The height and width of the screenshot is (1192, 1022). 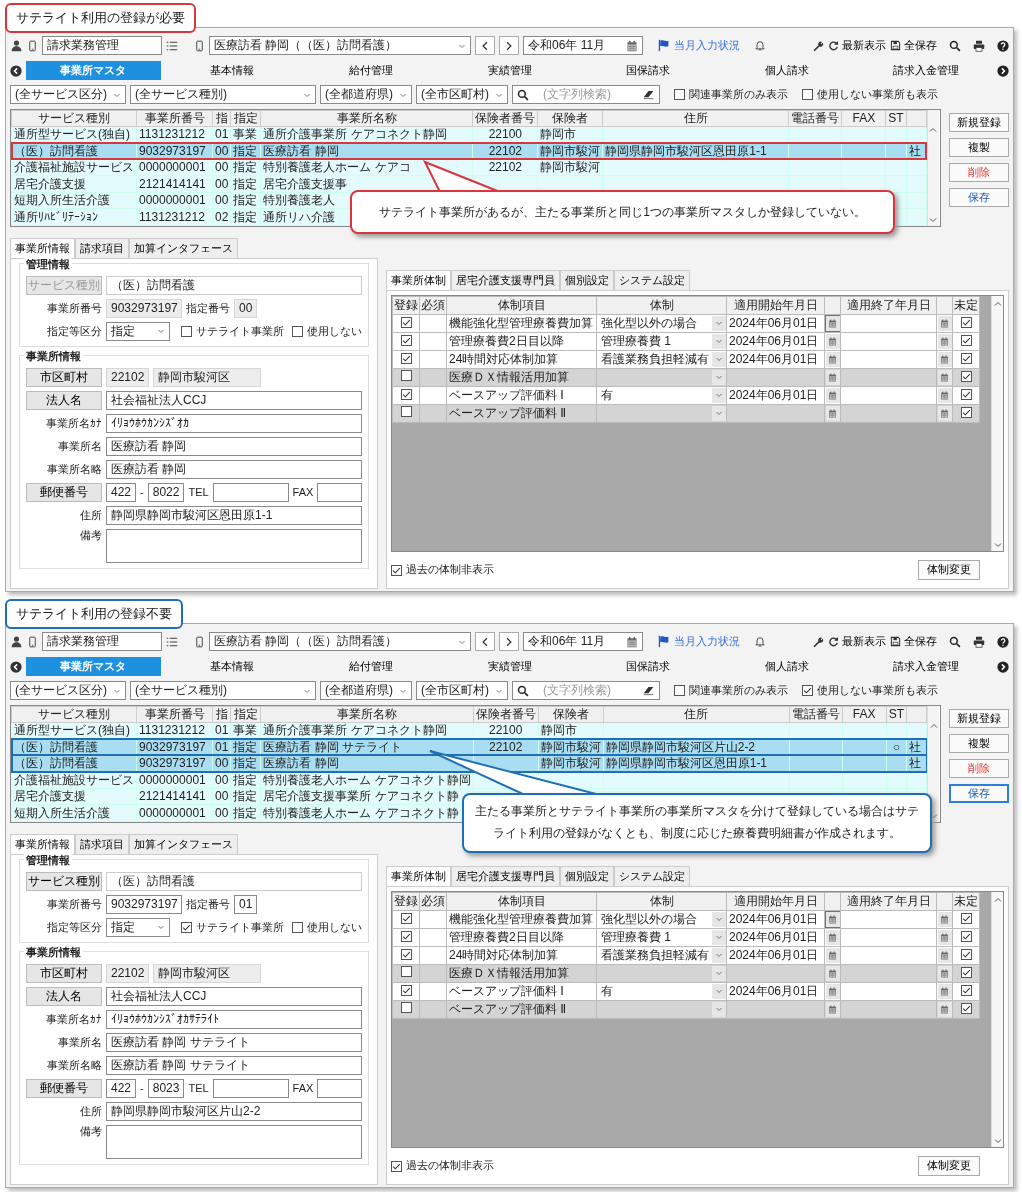 I want to click on tab: システム設定, so click(x=652, y=875).